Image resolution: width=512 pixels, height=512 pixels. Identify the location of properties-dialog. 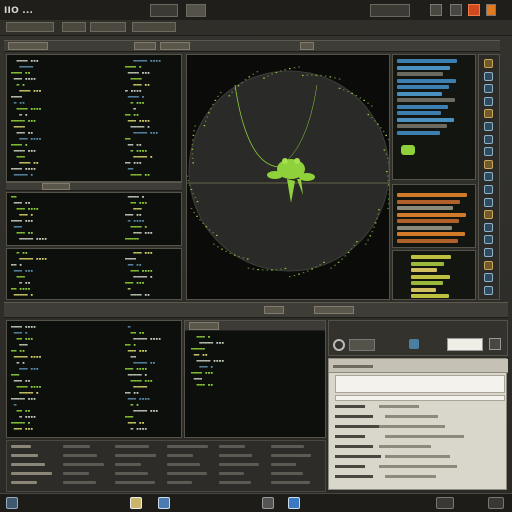
(418, 424).